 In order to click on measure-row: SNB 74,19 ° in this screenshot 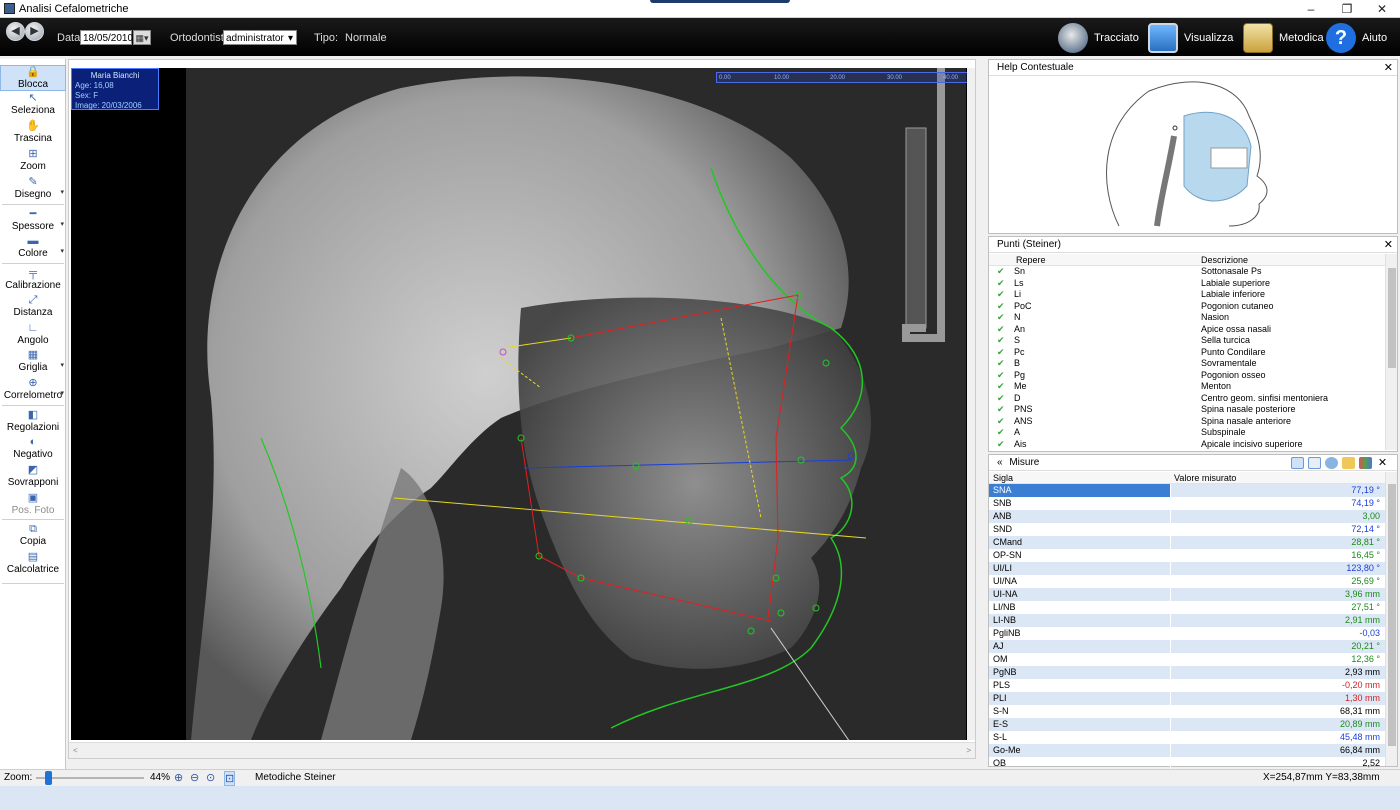, I will do `click(1187, 503)`.